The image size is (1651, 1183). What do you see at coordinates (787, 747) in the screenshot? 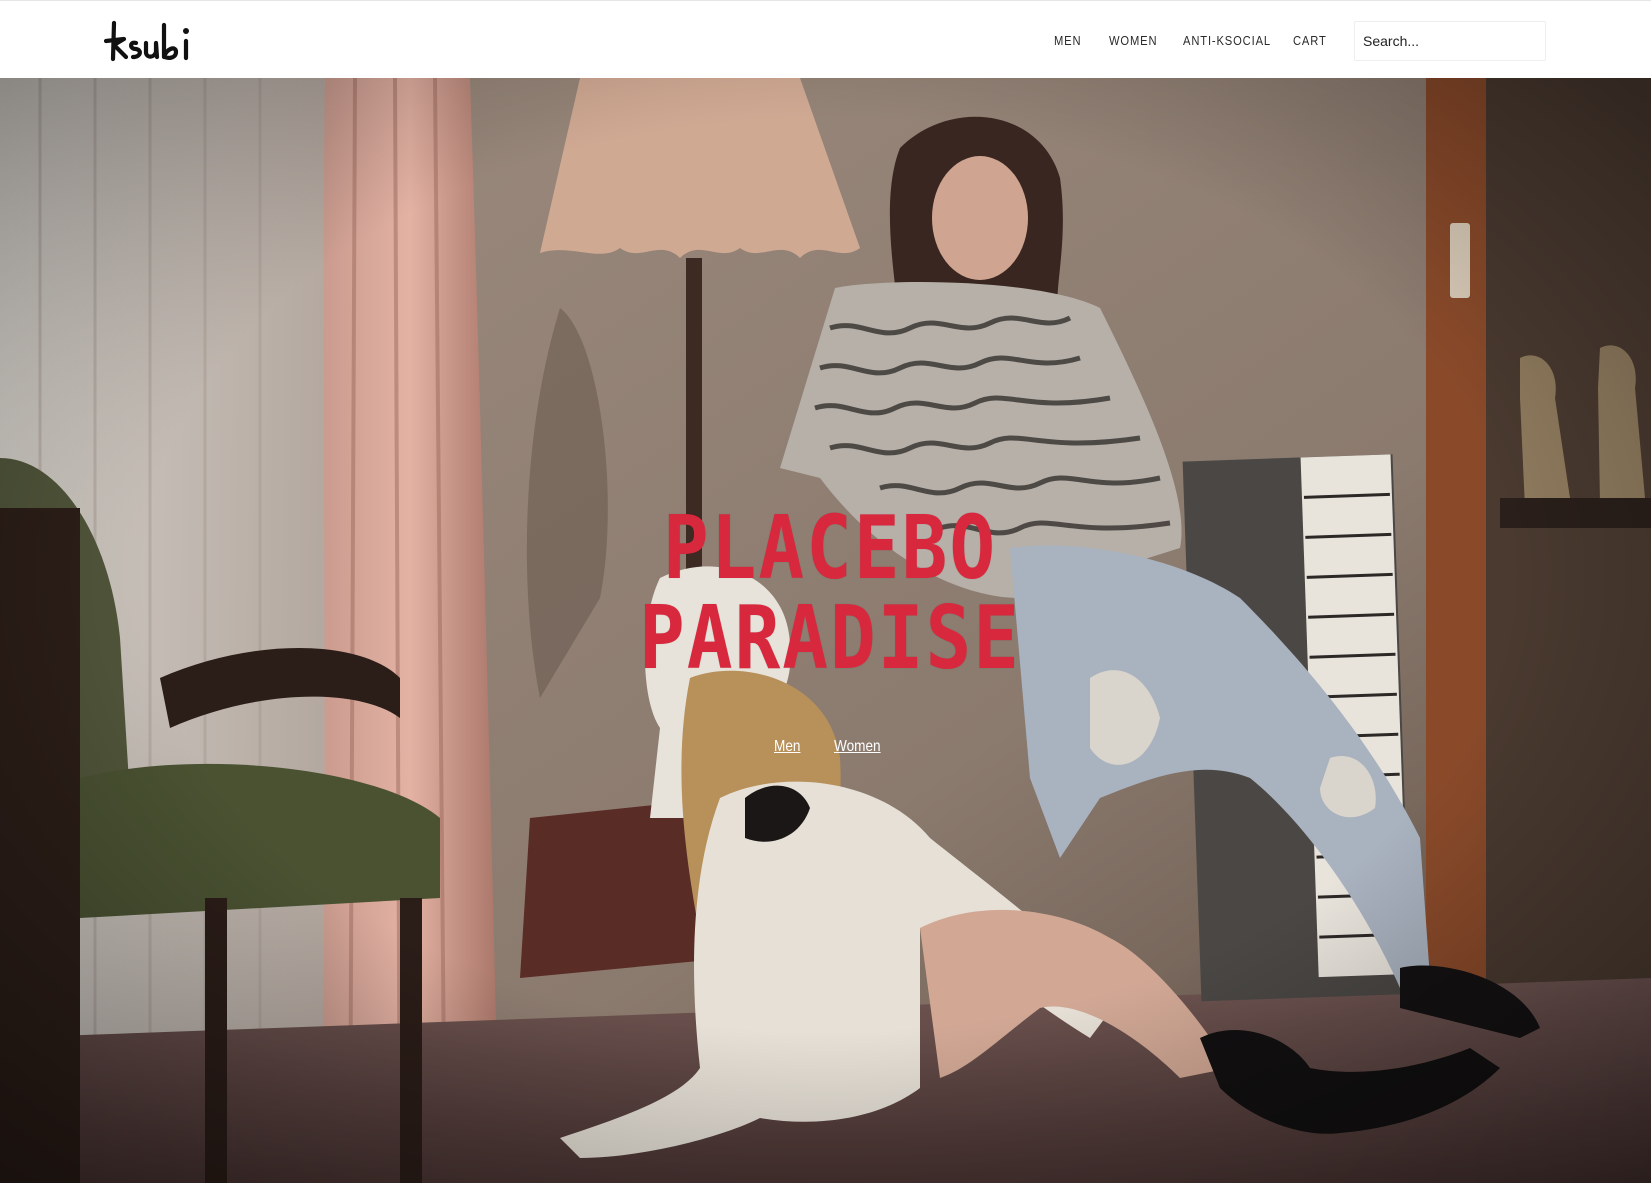
I see `hero-link-men: Men` at bounding box center [787, 747].